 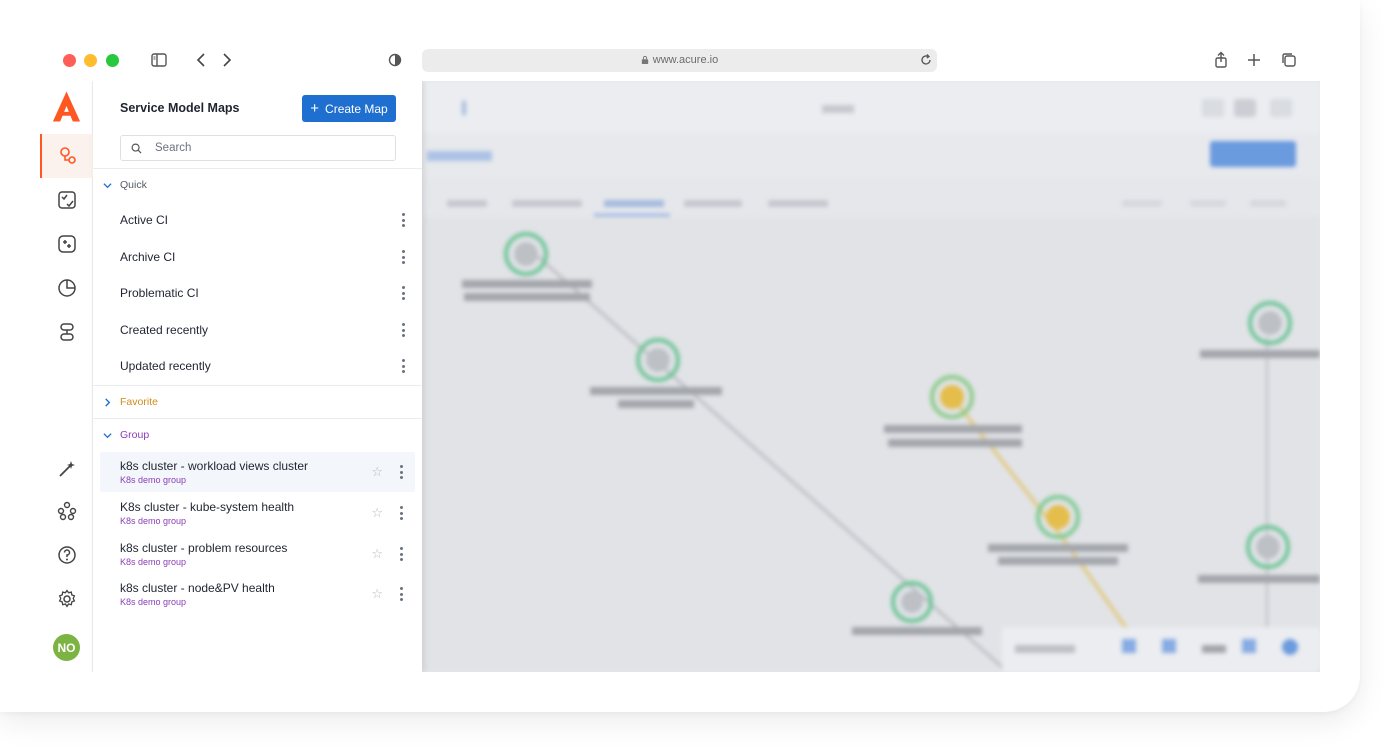 What do you see at coordinates (315, 108) in the screenshot?
I see `plus-icon: +` at bounding box center [315, 108].